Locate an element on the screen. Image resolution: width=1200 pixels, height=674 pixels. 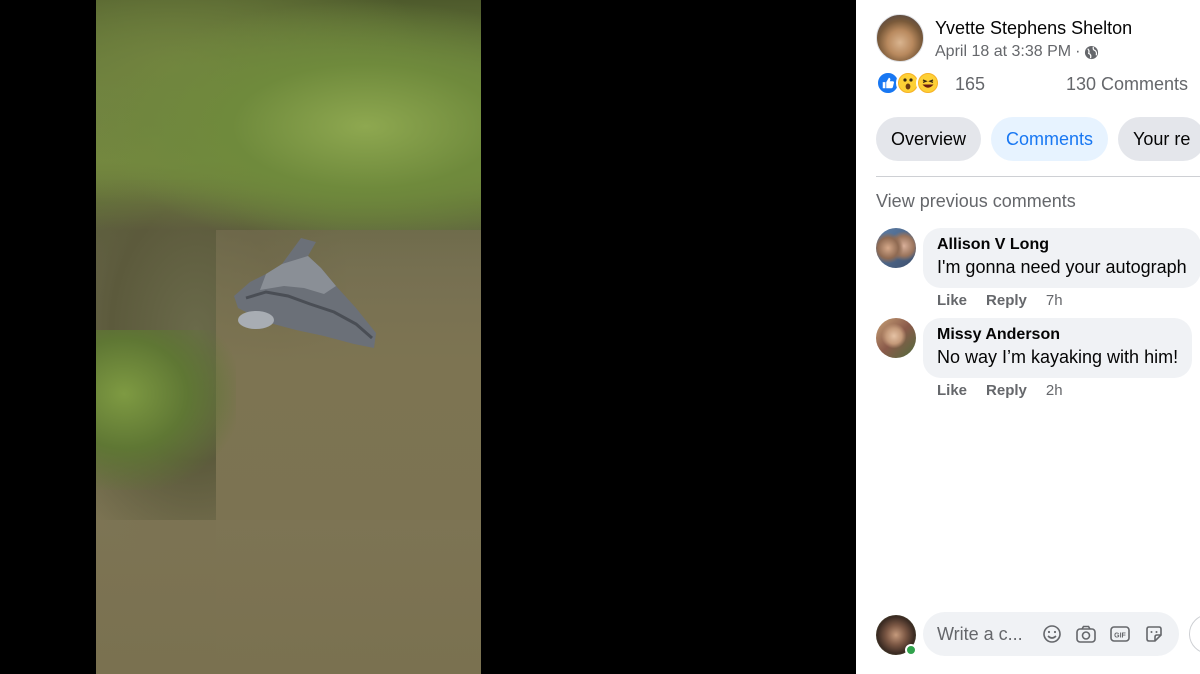
comment-time: 2h is located at coordinates (1054, 390).